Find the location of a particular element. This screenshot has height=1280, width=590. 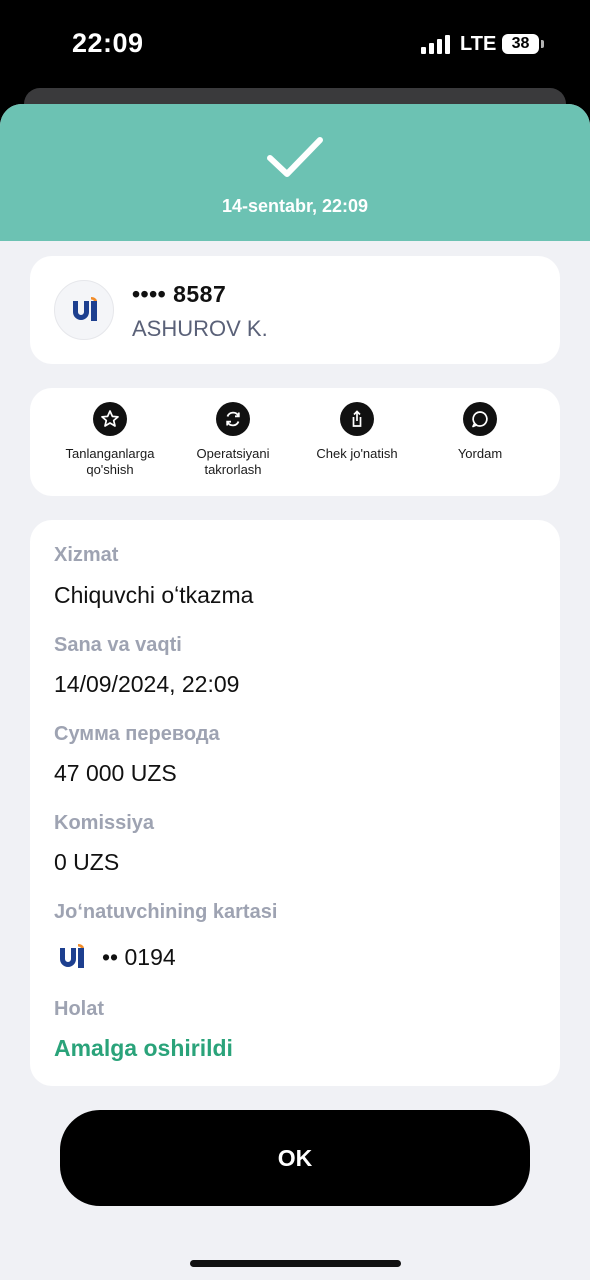

recipient-card-number: •••• 8587 is located at coordinates (179, 294).